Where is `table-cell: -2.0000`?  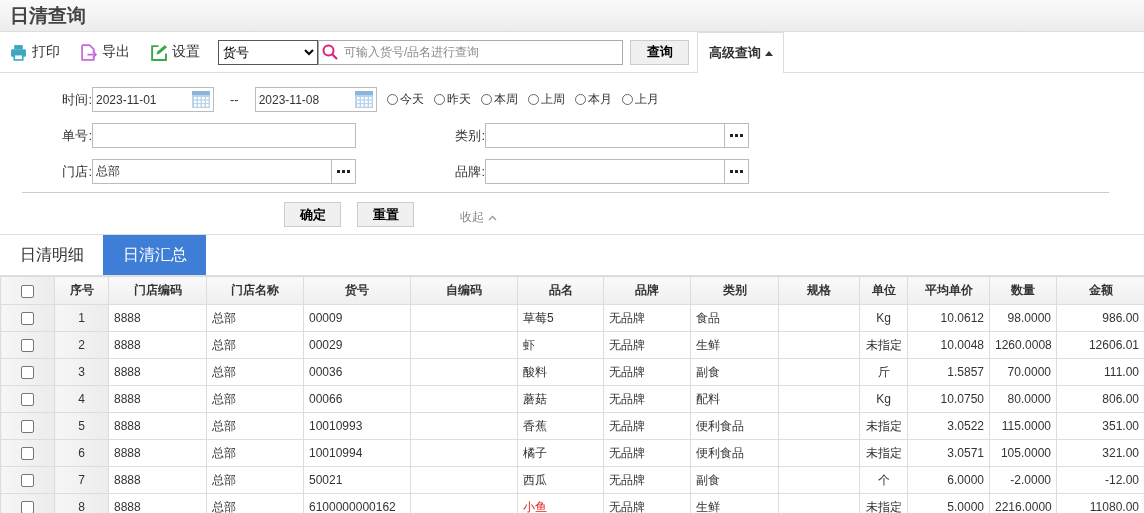 table-cell: -2.0000 is located at coordinates (1023, 480).